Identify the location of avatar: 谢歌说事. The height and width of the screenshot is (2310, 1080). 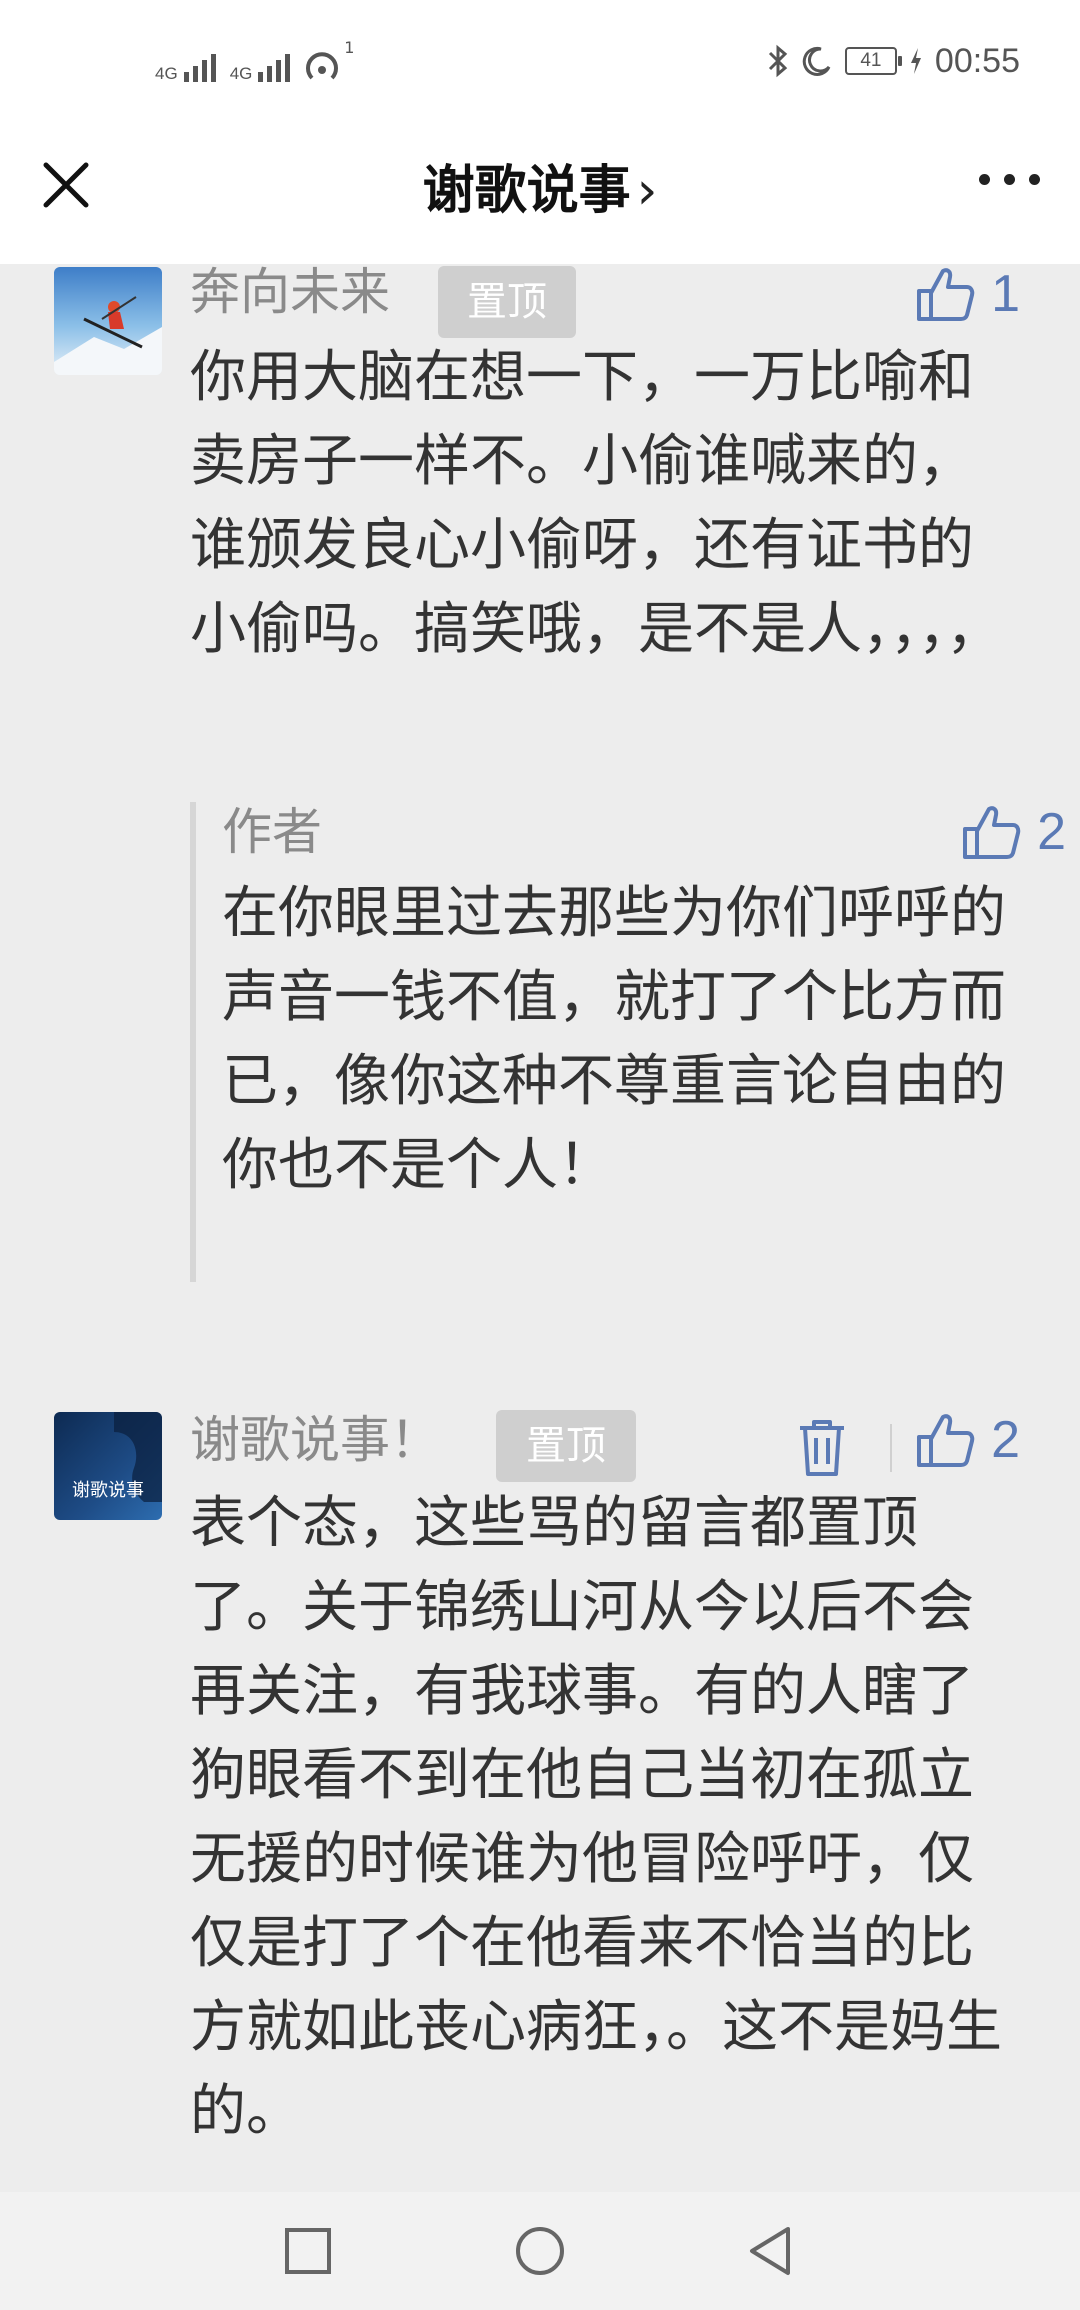
(108, 1466).